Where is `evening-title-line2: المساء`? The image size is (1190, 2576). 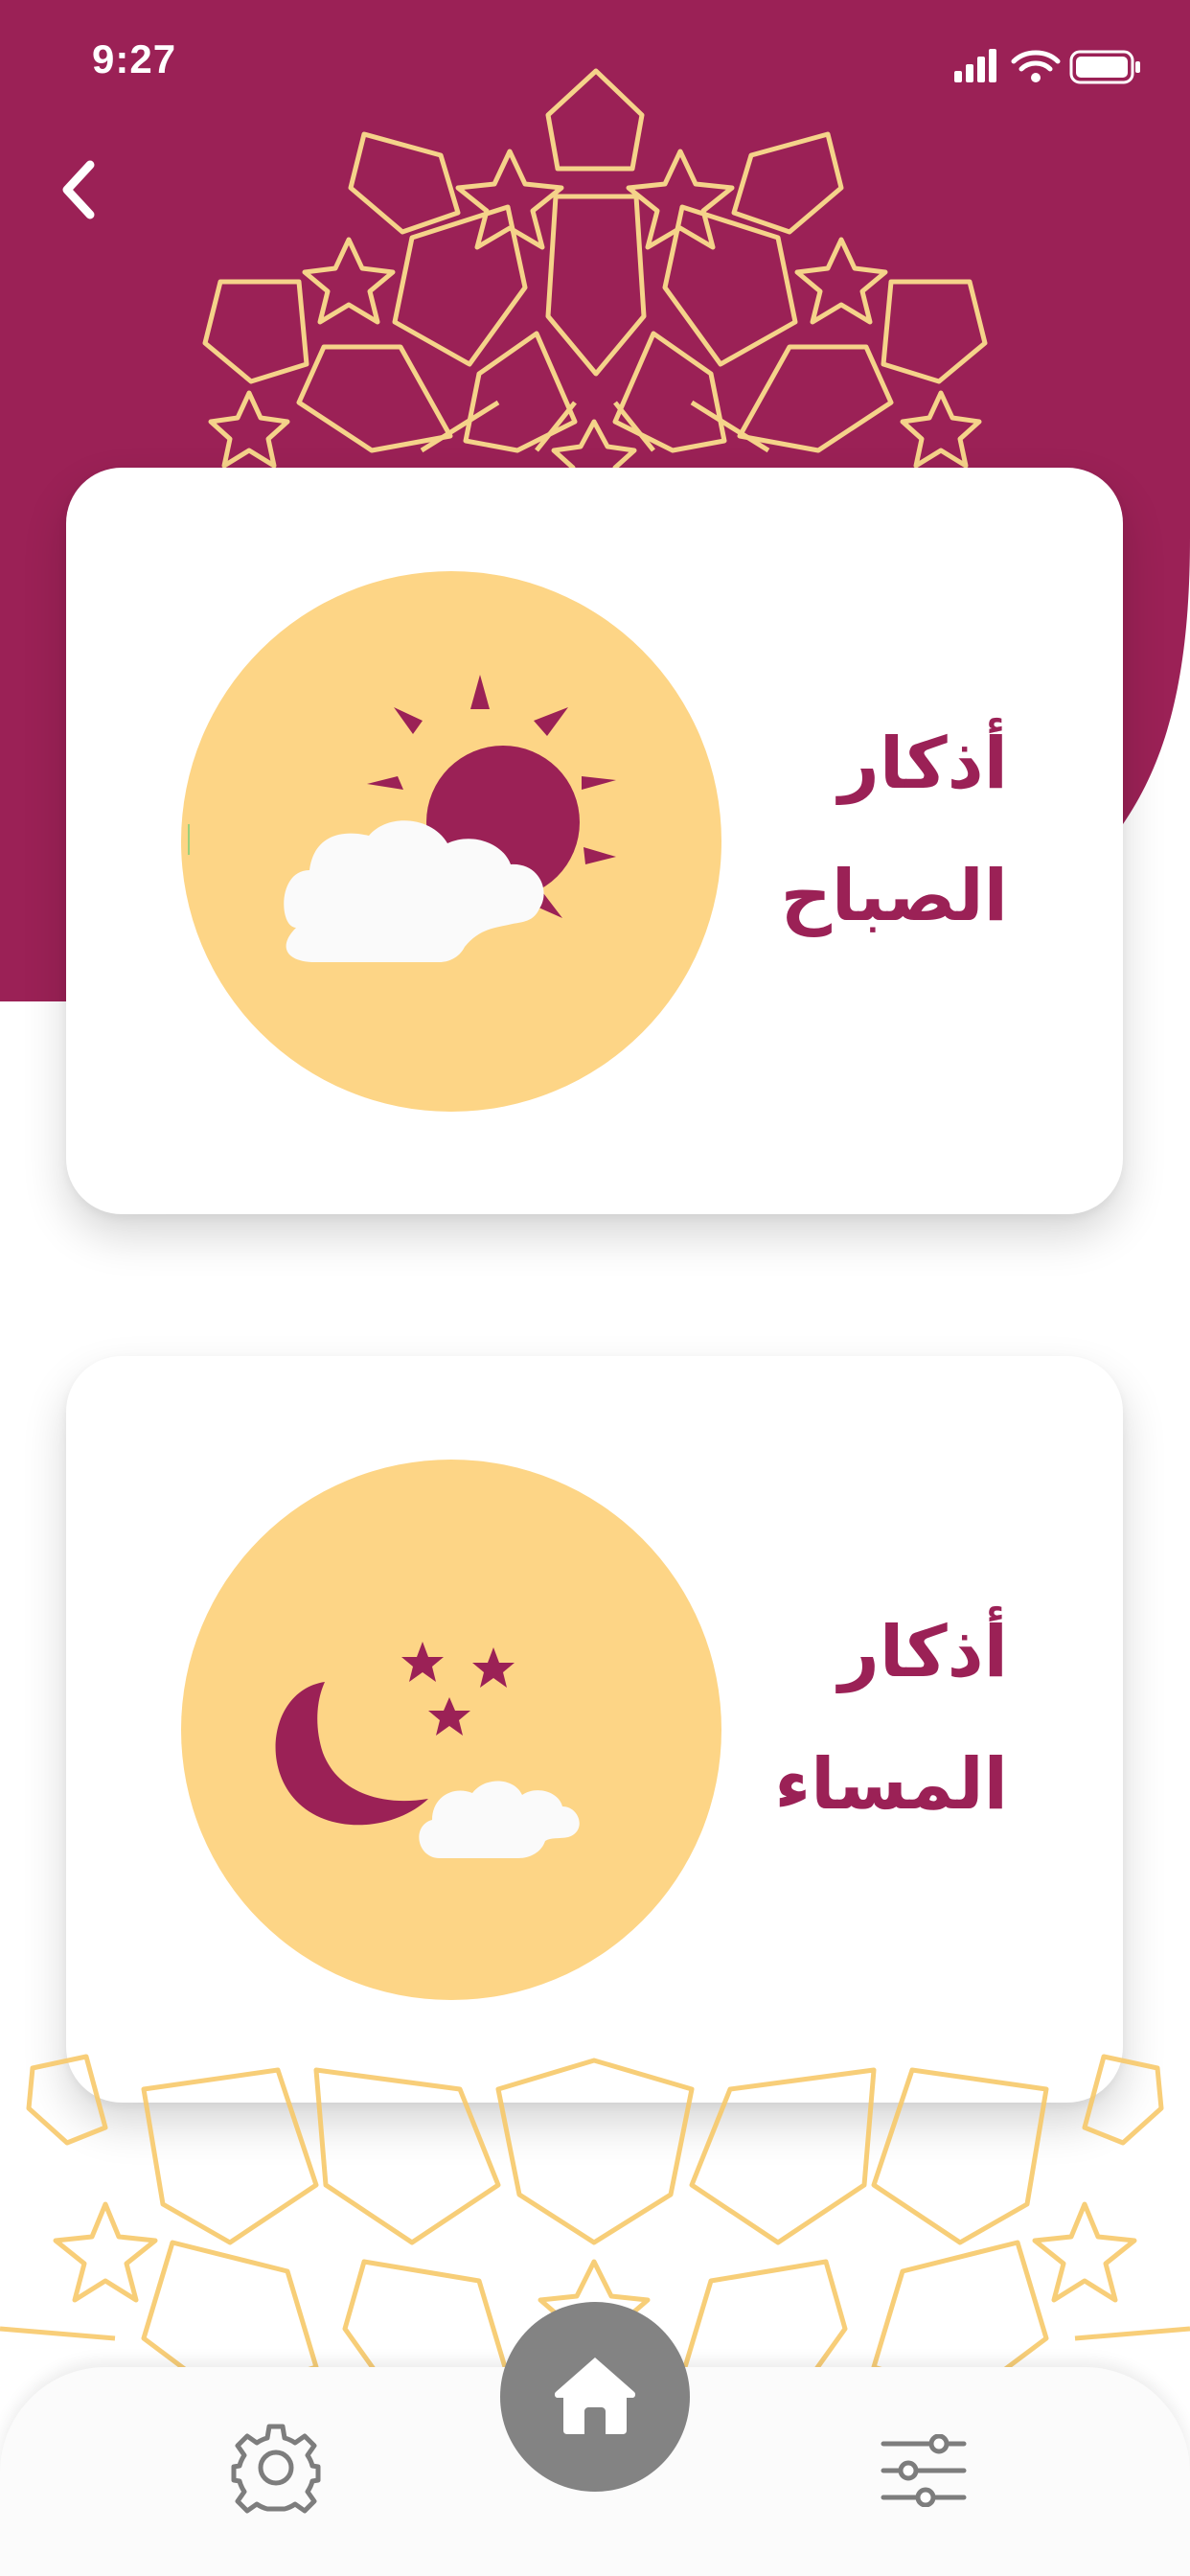
evening-title-line2: المساء is located at coordinates (891, 1784).